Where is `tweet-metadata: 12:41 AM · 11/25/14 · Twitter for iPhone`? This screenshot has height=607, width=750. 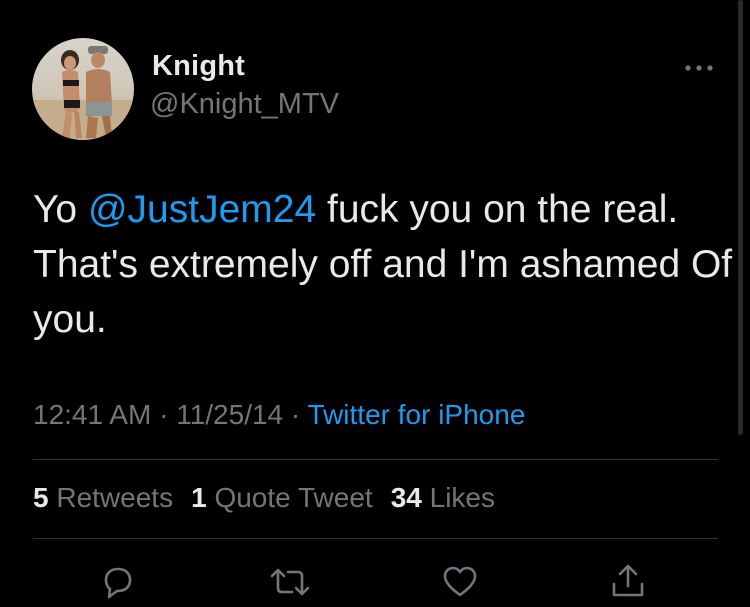 tweet-metadata: 12:41 AM · 11/25/14 · Twitter for iPhone is located at coordinates (279, 415).